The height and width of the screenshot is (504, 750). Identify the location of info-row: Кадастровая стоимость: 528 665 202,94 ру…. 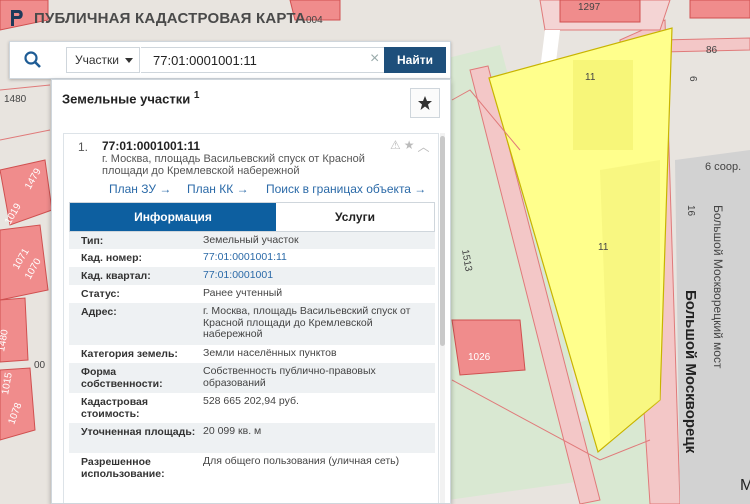
(252, 408).